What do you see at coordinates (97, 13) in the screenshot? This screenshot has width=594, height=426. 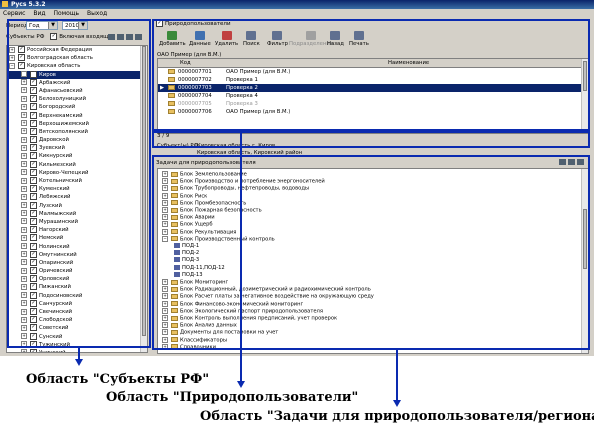 I see `menu-exit: Выход` at bounding box center [97, 13].